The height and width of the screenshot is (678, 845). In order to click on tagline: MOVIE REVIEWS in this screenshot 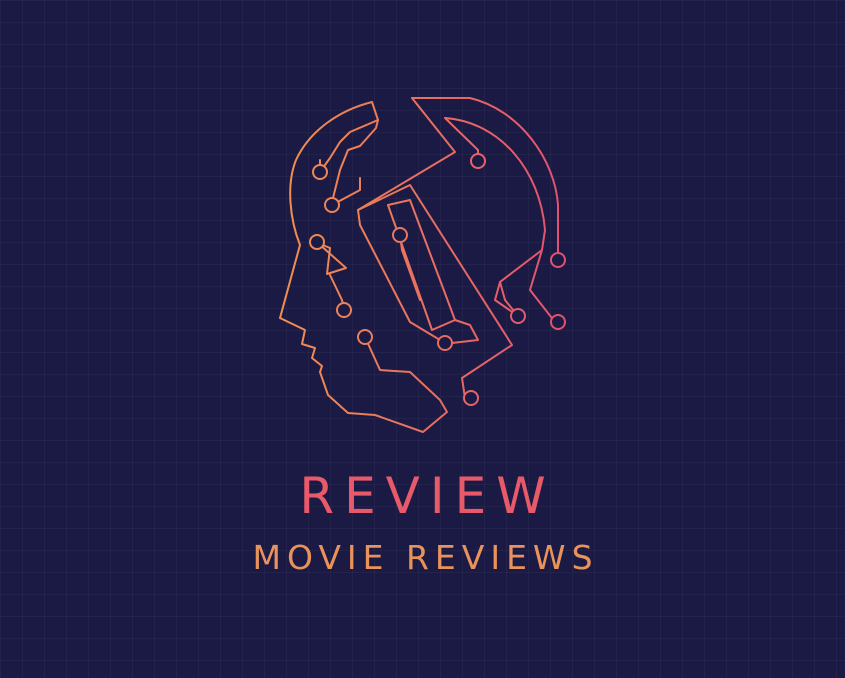, I will do `click(425, 557)`.